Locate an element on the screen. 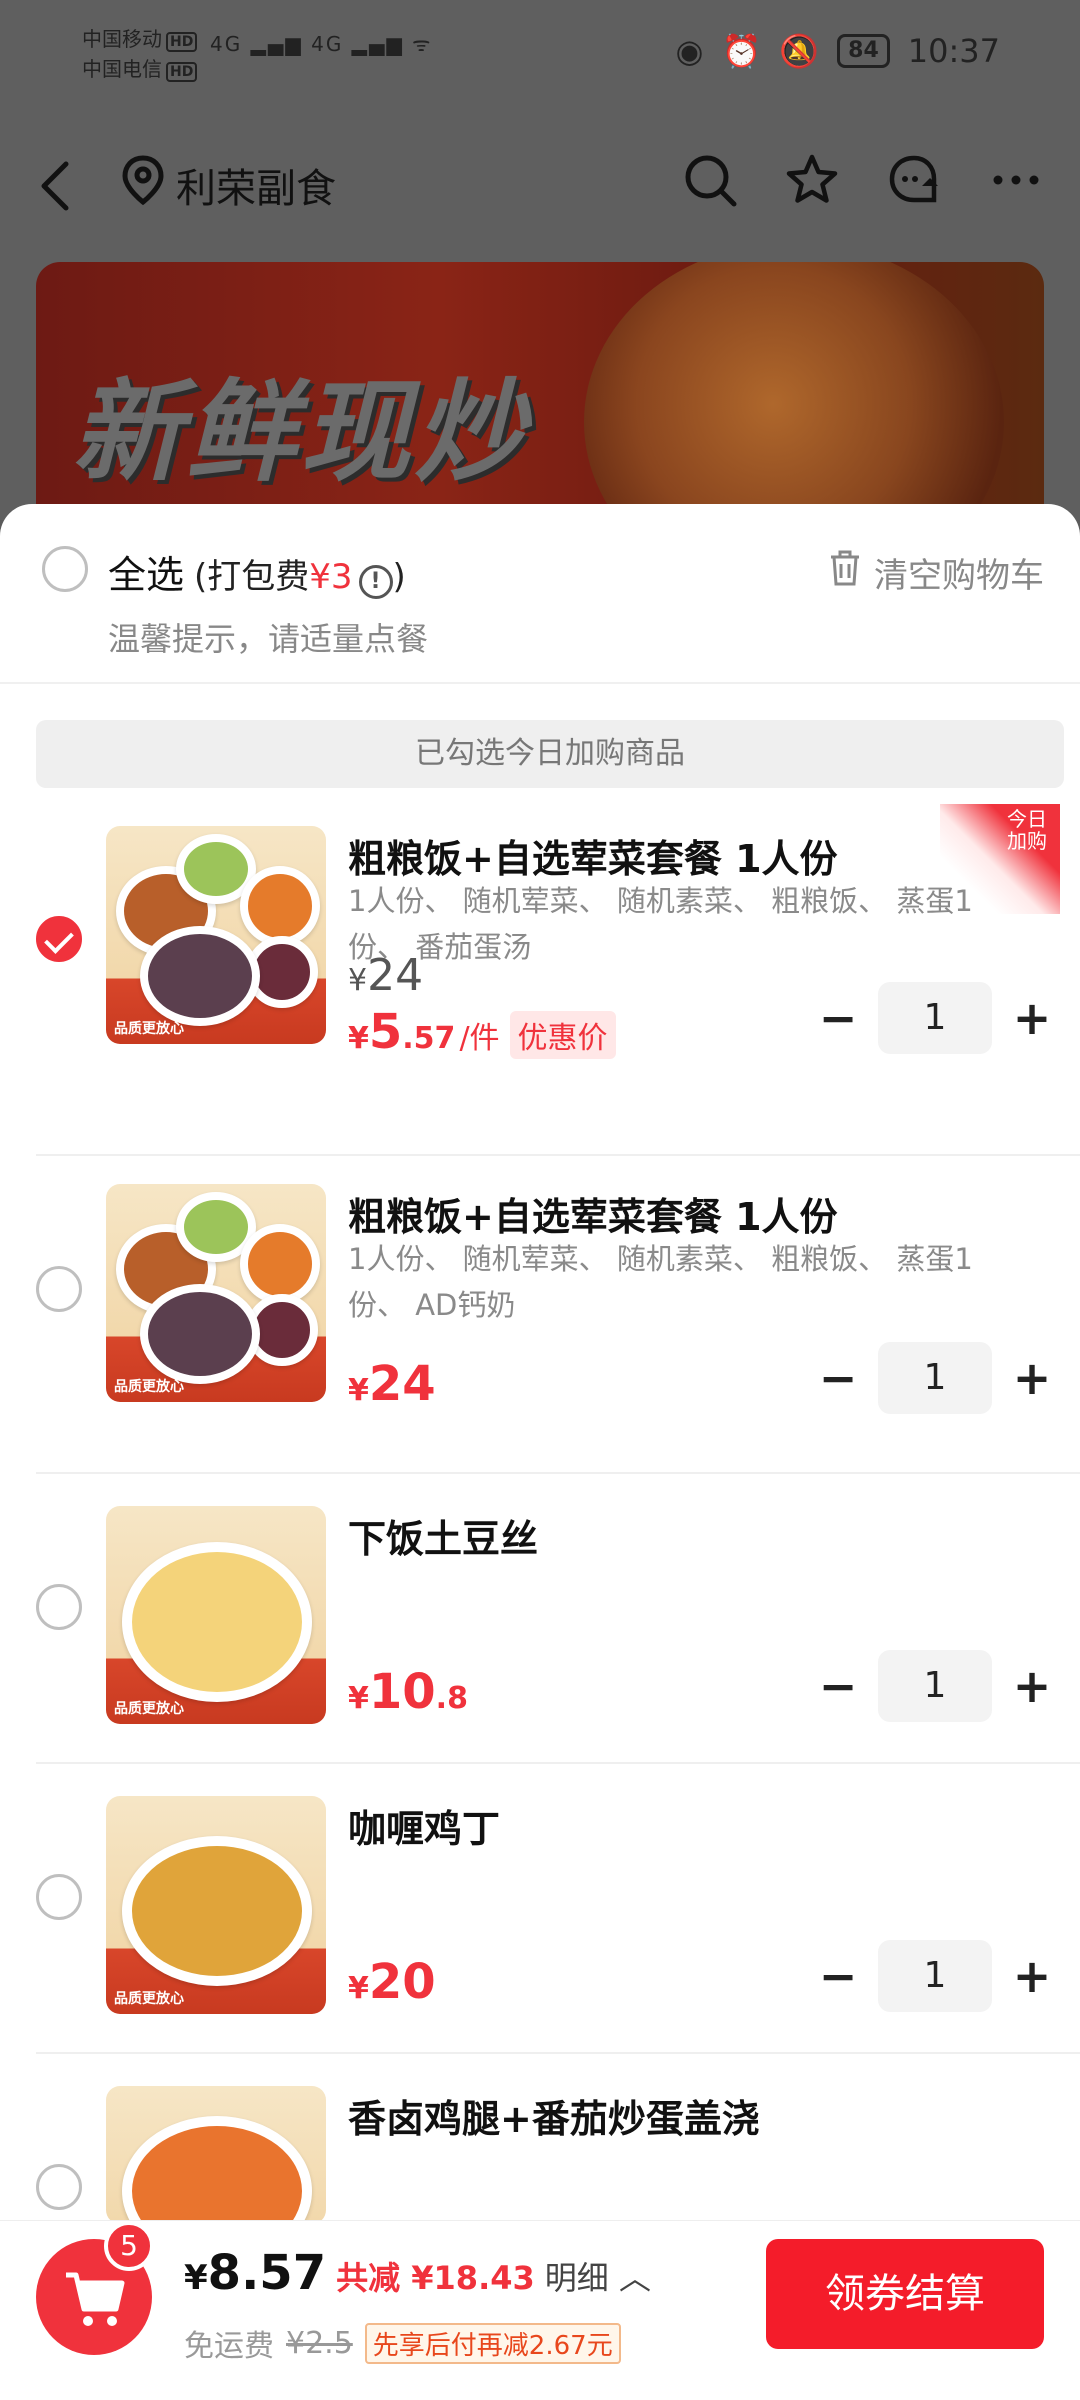 The height and width of the screenshot is (2400, 1080). clear-cart-button: 清空购物车 is located at coordinates (936, 572).